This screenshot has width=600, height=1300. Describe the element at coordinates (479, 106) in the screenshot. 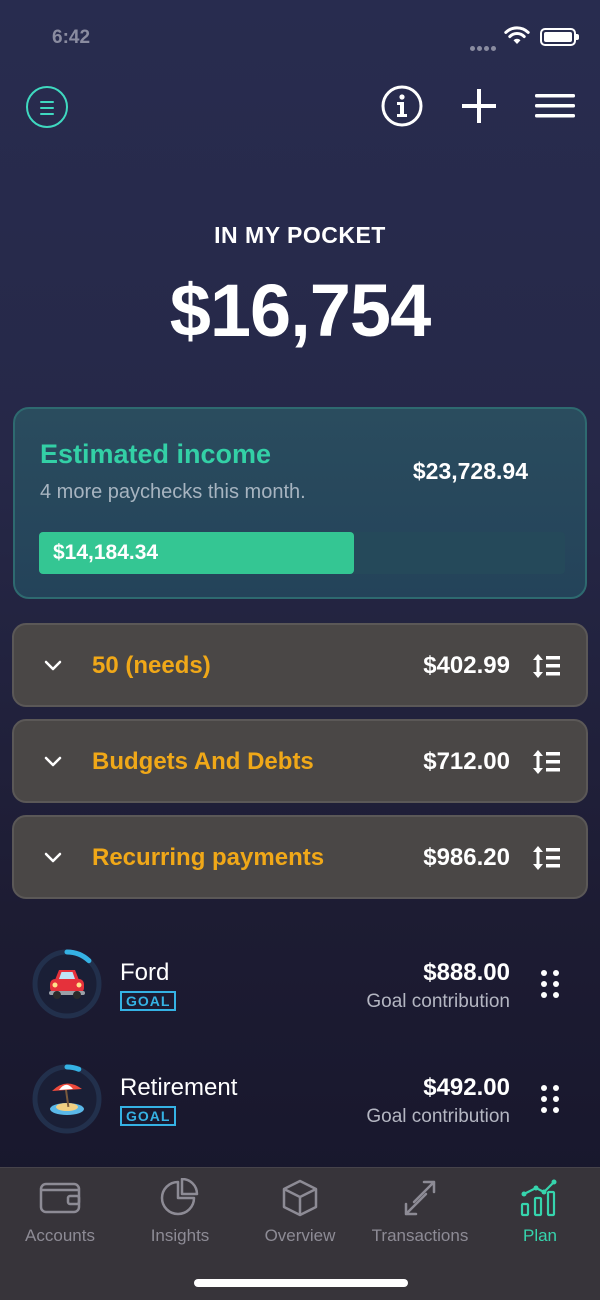

I see `add-button` at that location.